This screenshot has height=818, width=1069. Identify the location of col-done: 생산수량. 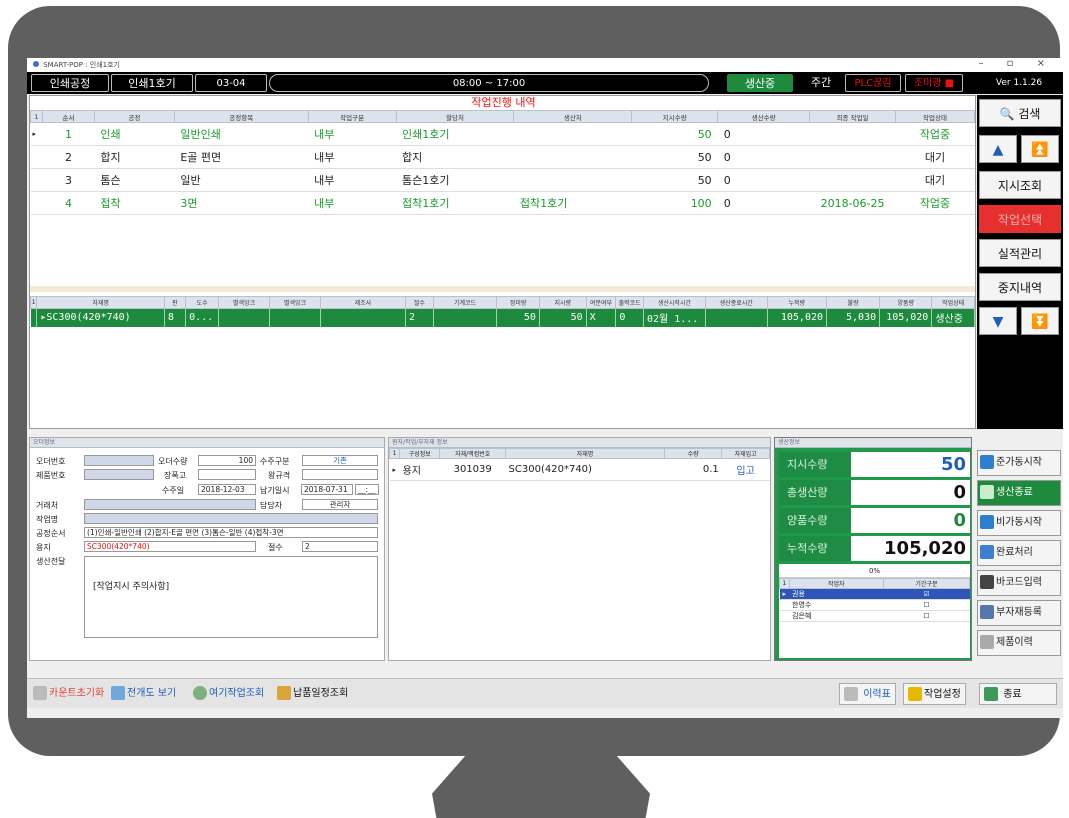
(764, 116).